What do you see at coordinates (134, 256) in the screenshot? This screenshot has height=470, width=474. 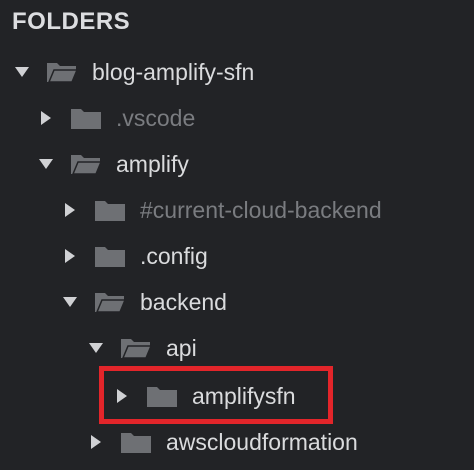 I see `tree-item-config: .config` at bounding box center [134, 256].